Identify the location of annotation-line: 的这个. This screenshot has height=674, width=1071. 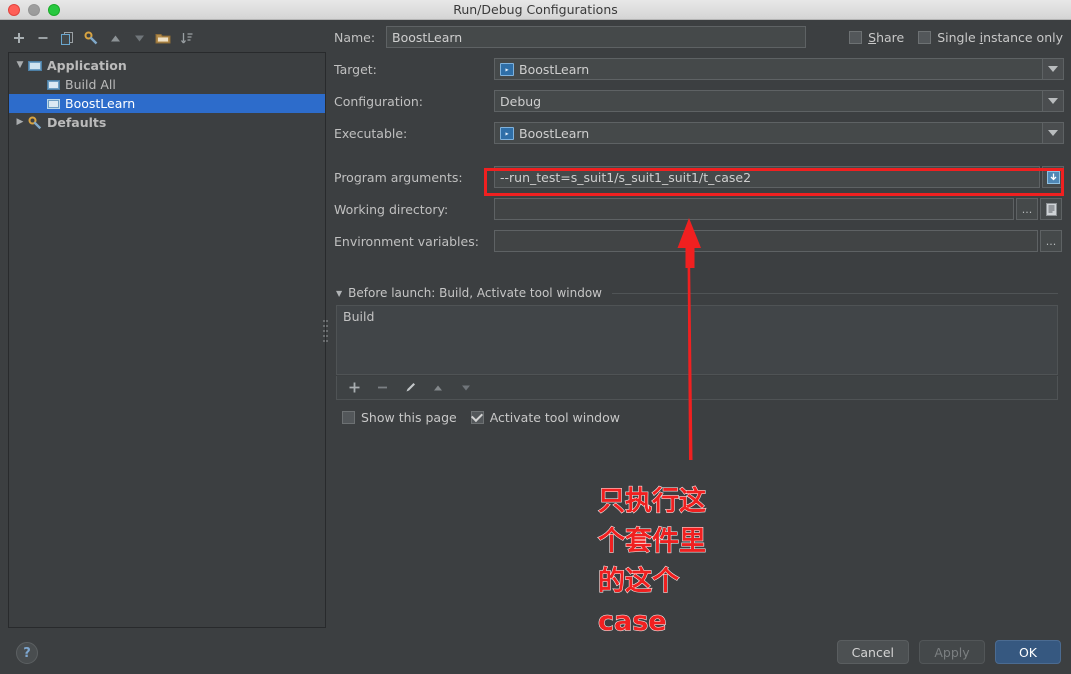
(639, 582).